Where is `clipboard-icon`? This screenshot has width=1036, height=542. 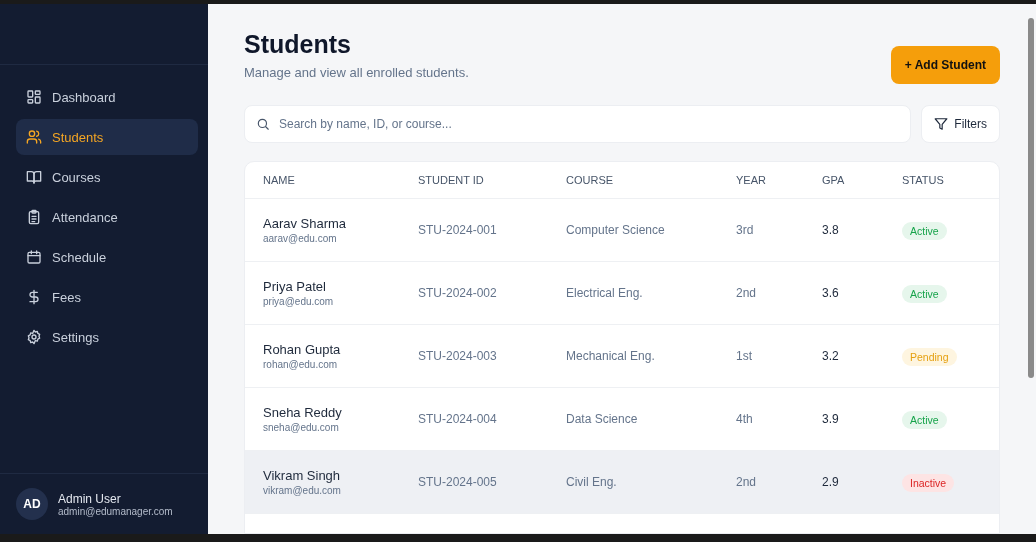
clipboard-icon is located at coordinates (34, 217).